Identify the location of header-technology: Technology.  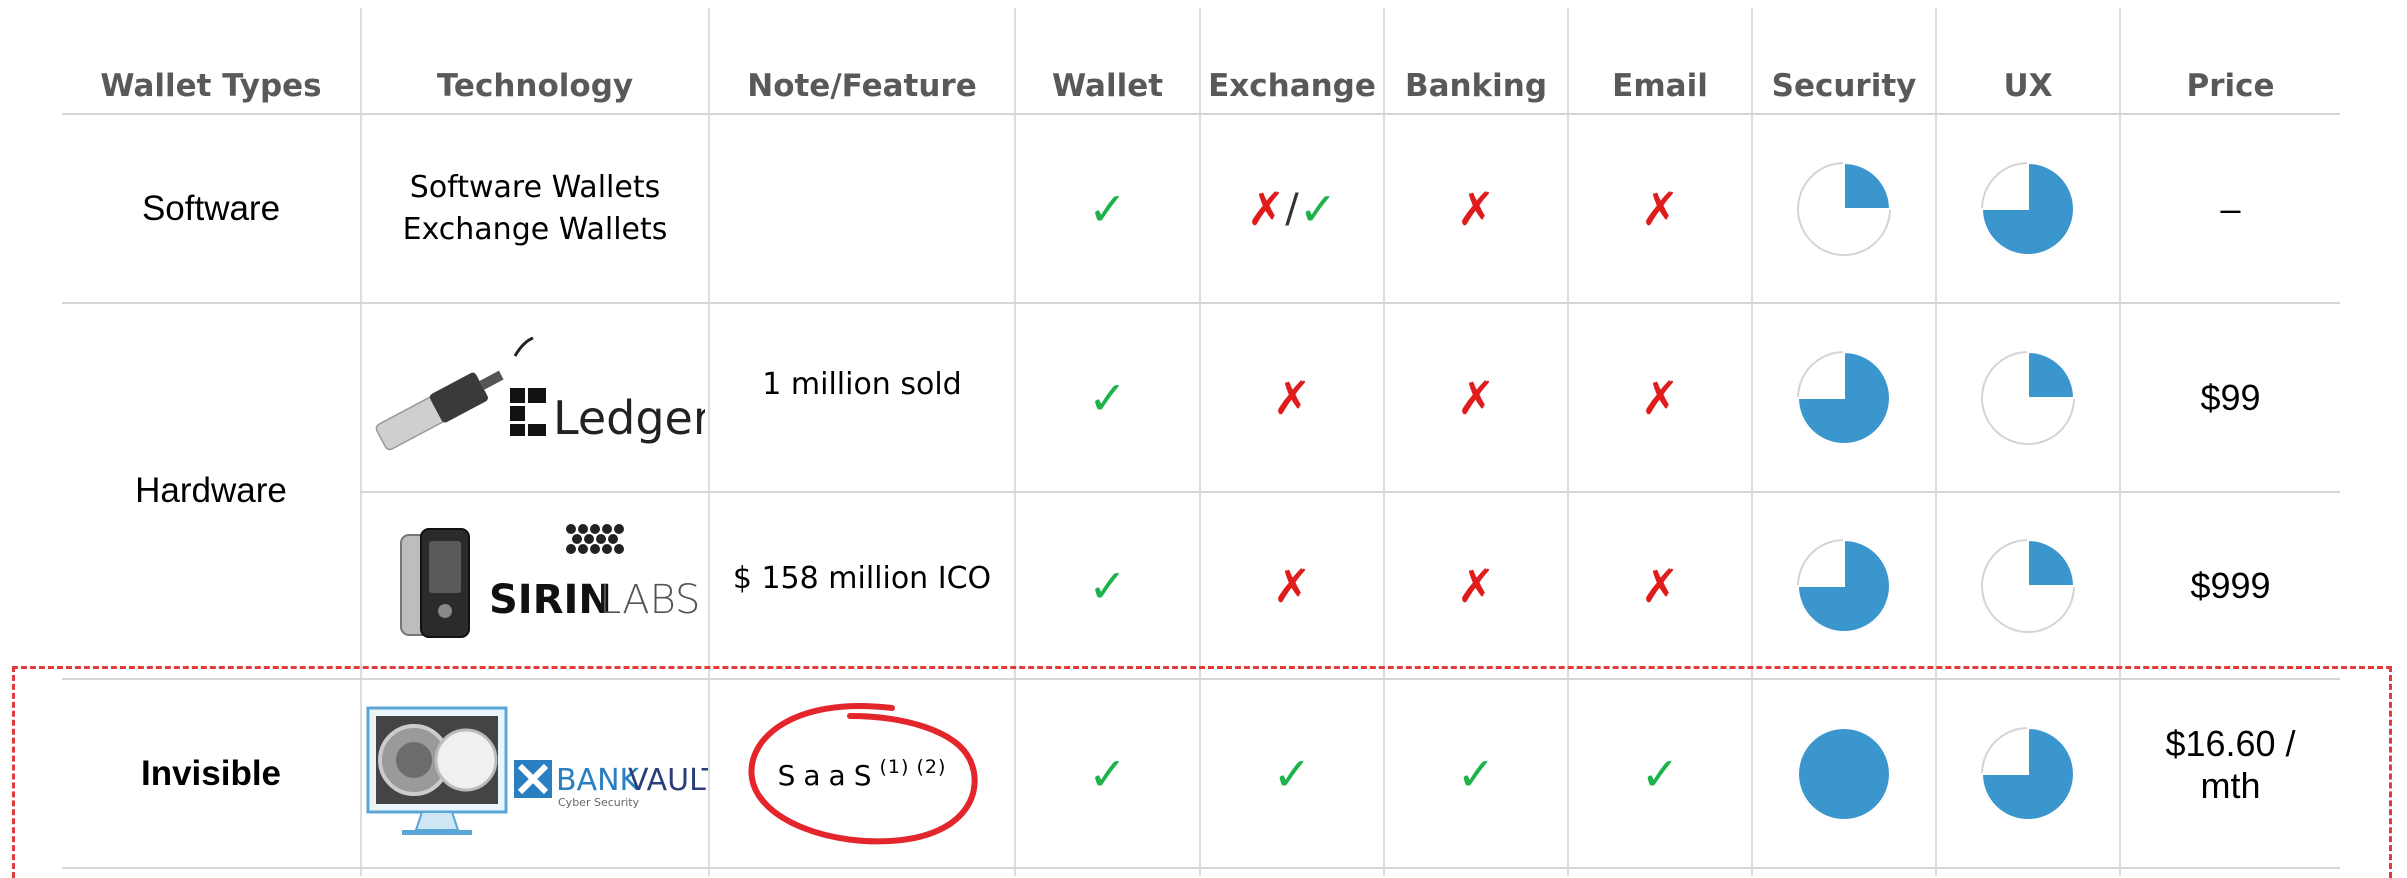
(535, 86).